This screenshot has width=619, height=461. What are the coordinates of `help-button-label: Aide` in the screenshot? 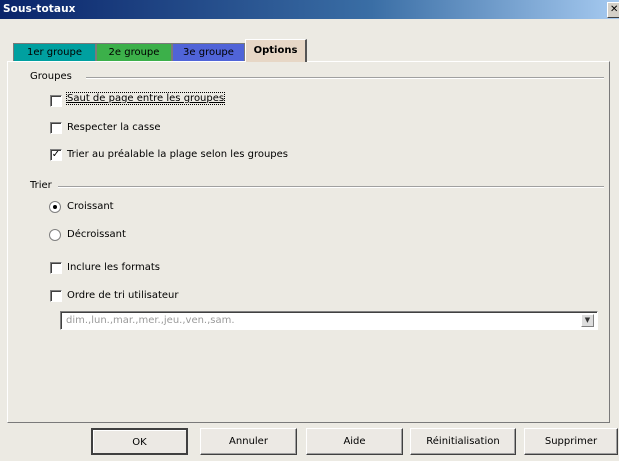 It's located at (354, 441).